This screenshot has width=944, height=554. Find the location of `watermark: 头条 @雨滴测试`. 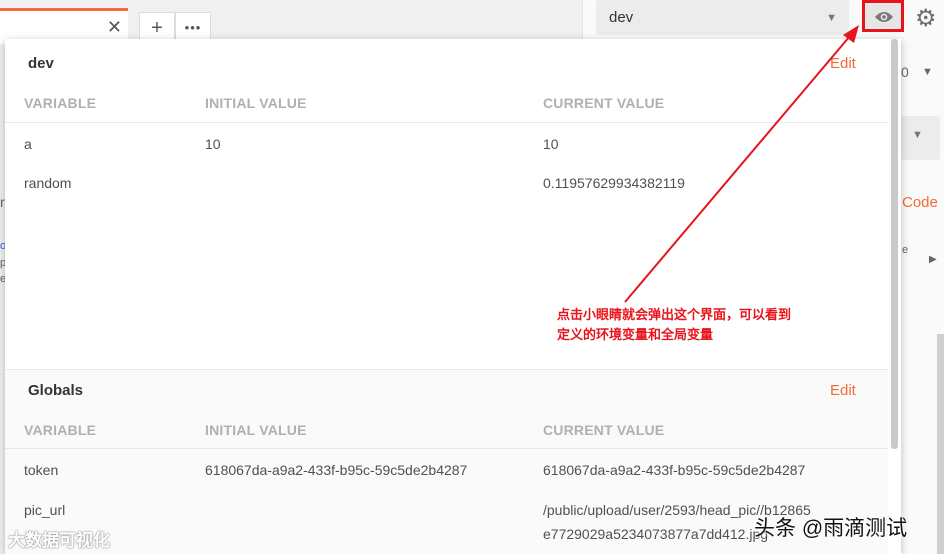

watermark: 头条 @雨滴测试 is located at coordinates (831, 528).